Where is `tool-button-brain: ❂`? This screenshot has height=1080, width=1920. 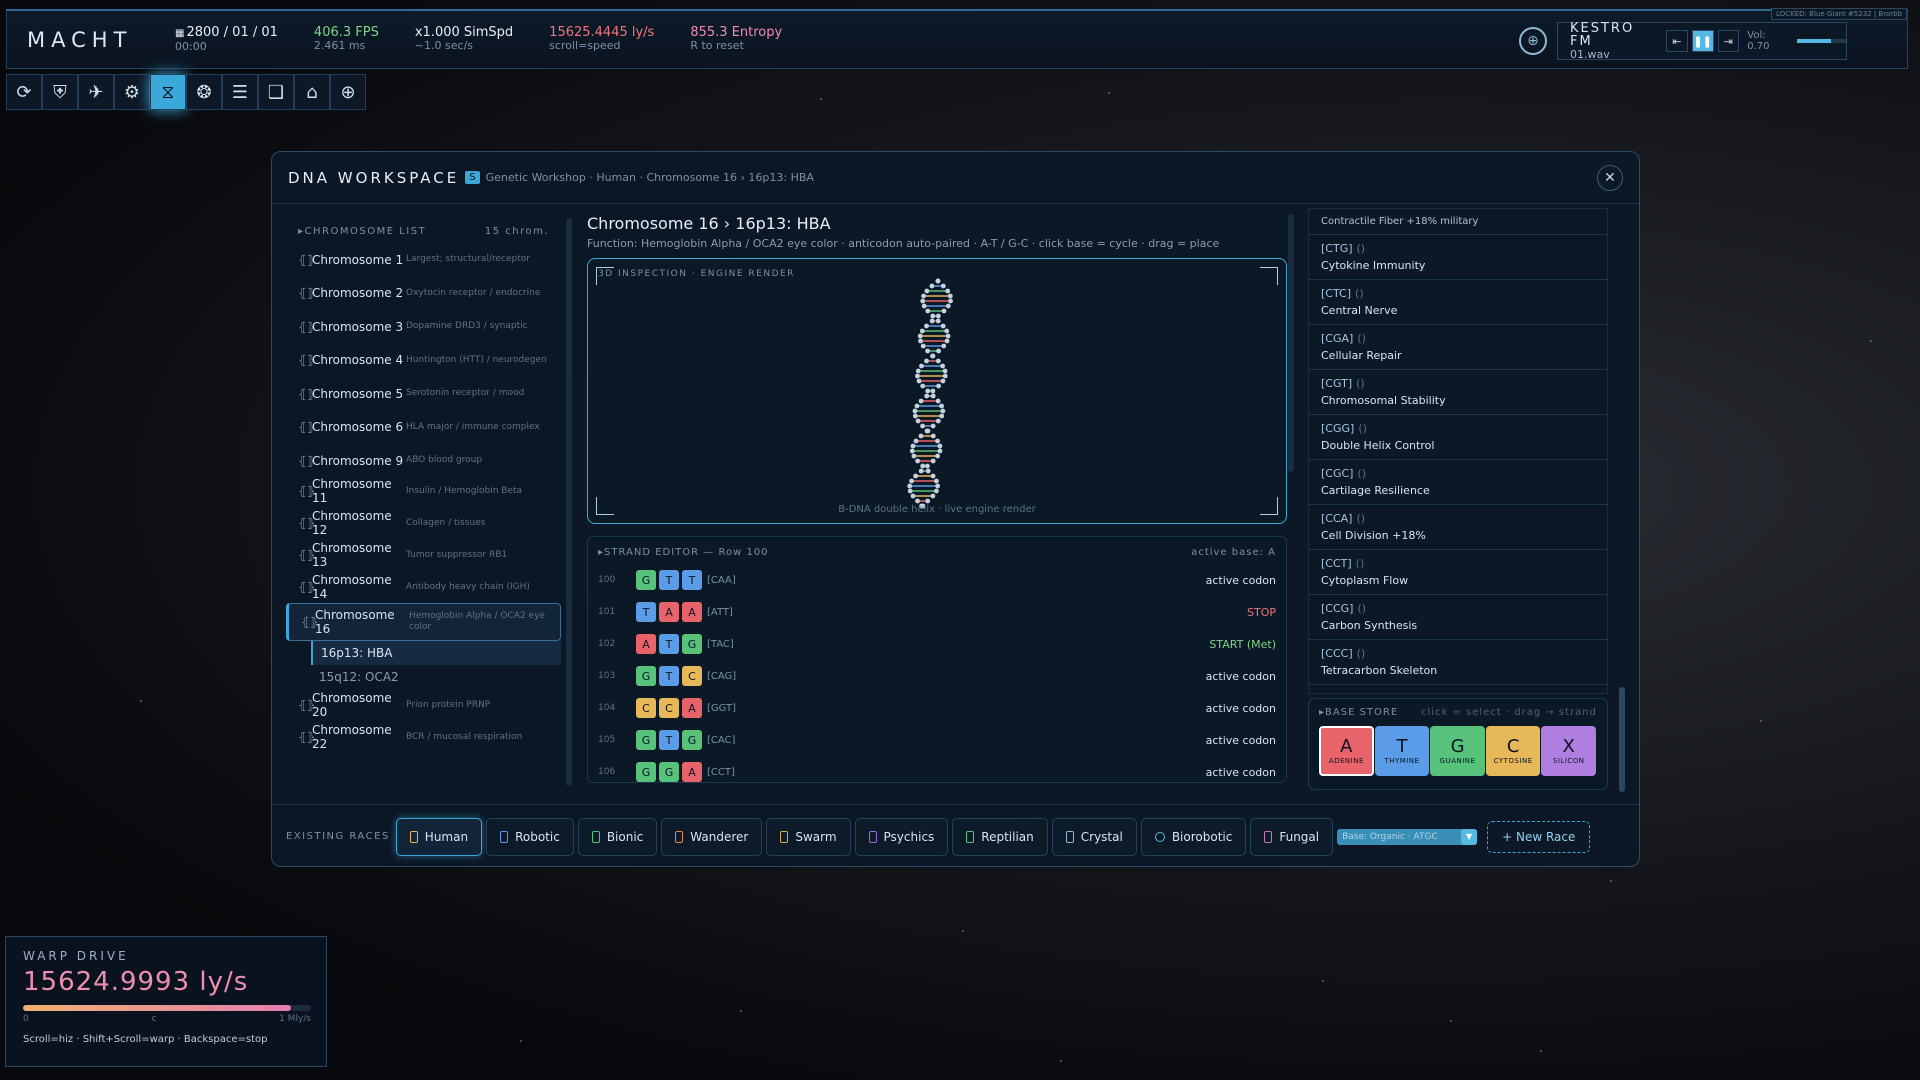
tool-button-brain: ❂ is located at coordinates (204, 92).